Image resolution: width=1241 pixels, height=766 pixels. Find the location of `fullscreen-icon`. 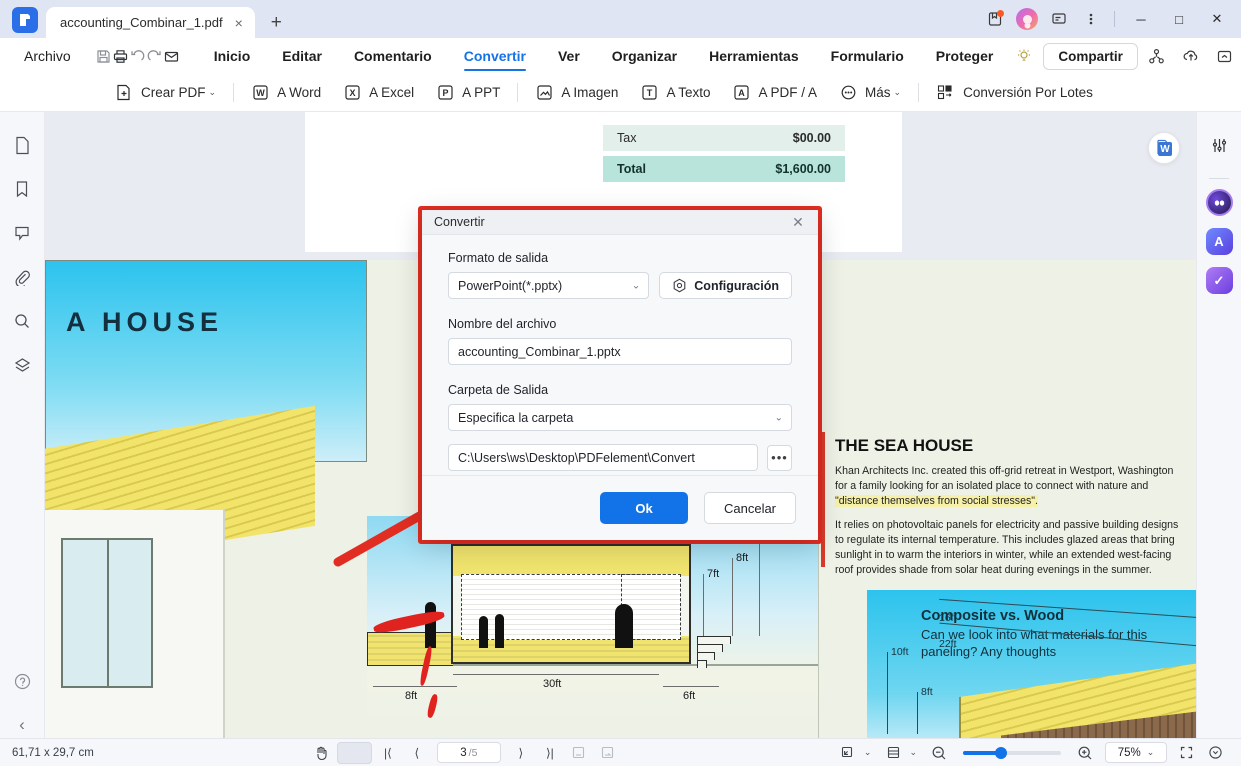

fullscreen-icon is located at coordinates (1187, 753).